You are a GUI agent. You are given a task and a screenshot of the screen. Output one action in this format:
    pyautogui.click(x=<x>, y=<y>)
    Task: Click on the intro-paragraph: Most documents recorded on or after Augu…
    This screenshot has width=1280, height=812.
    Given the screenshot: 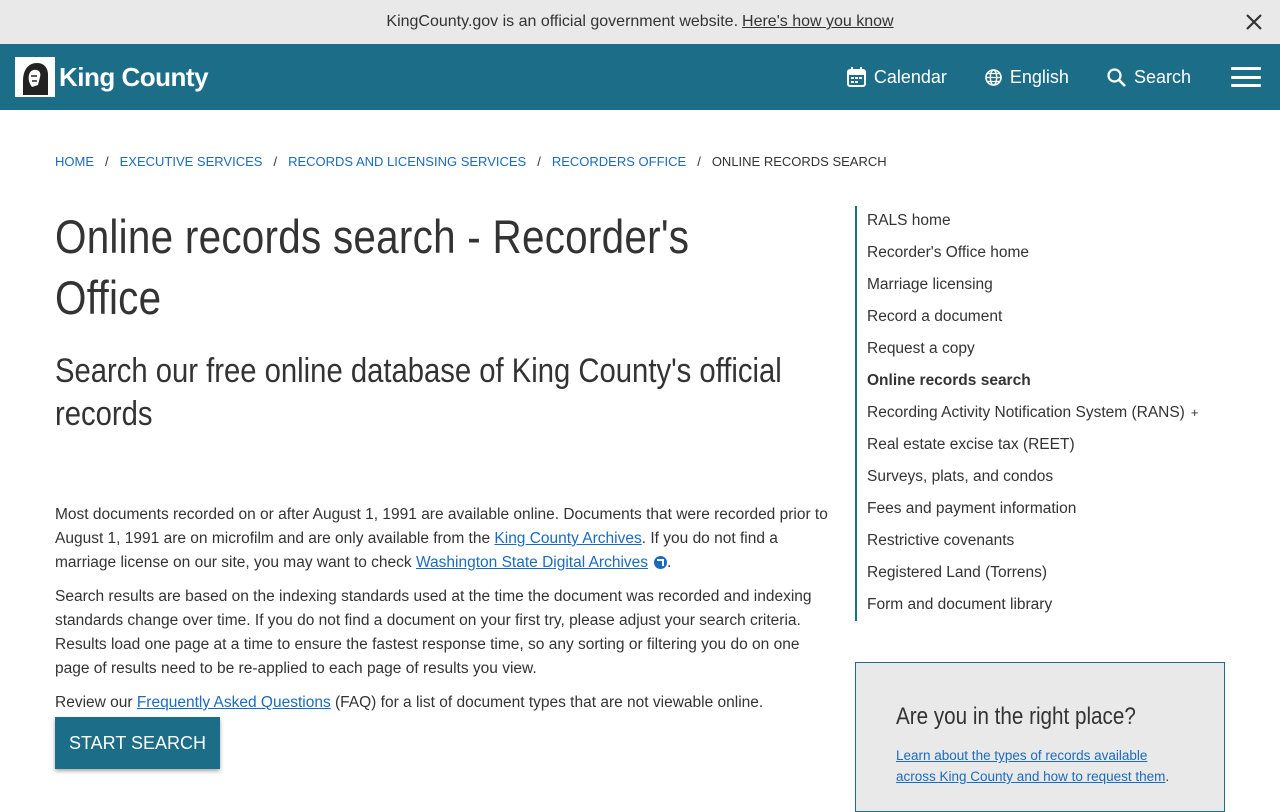 What is the action you would take?
    pyautogui.click(x=442, y=539)
    